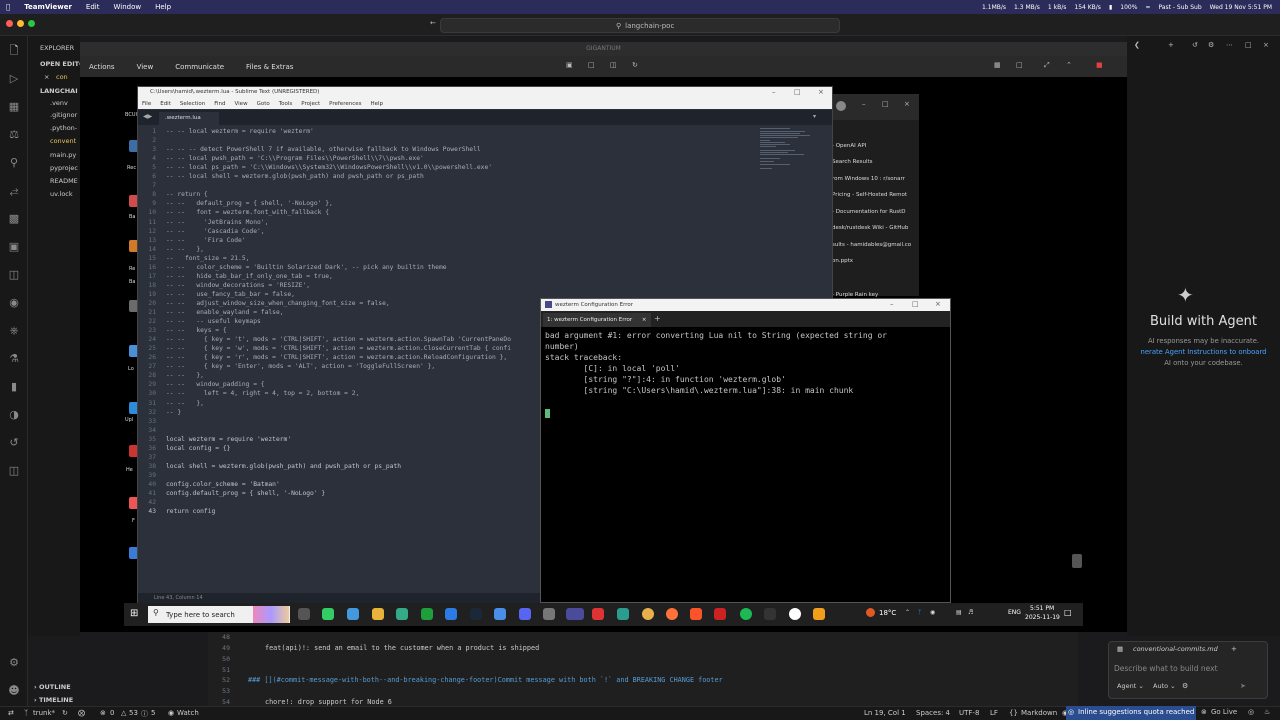 This screenshot has height=720, width=1280. What do you see at coordinates (1136, 712) in the screenshot?
I see `quota-text: Inline suggestions quota reached` at bounding box center [1136, 712].